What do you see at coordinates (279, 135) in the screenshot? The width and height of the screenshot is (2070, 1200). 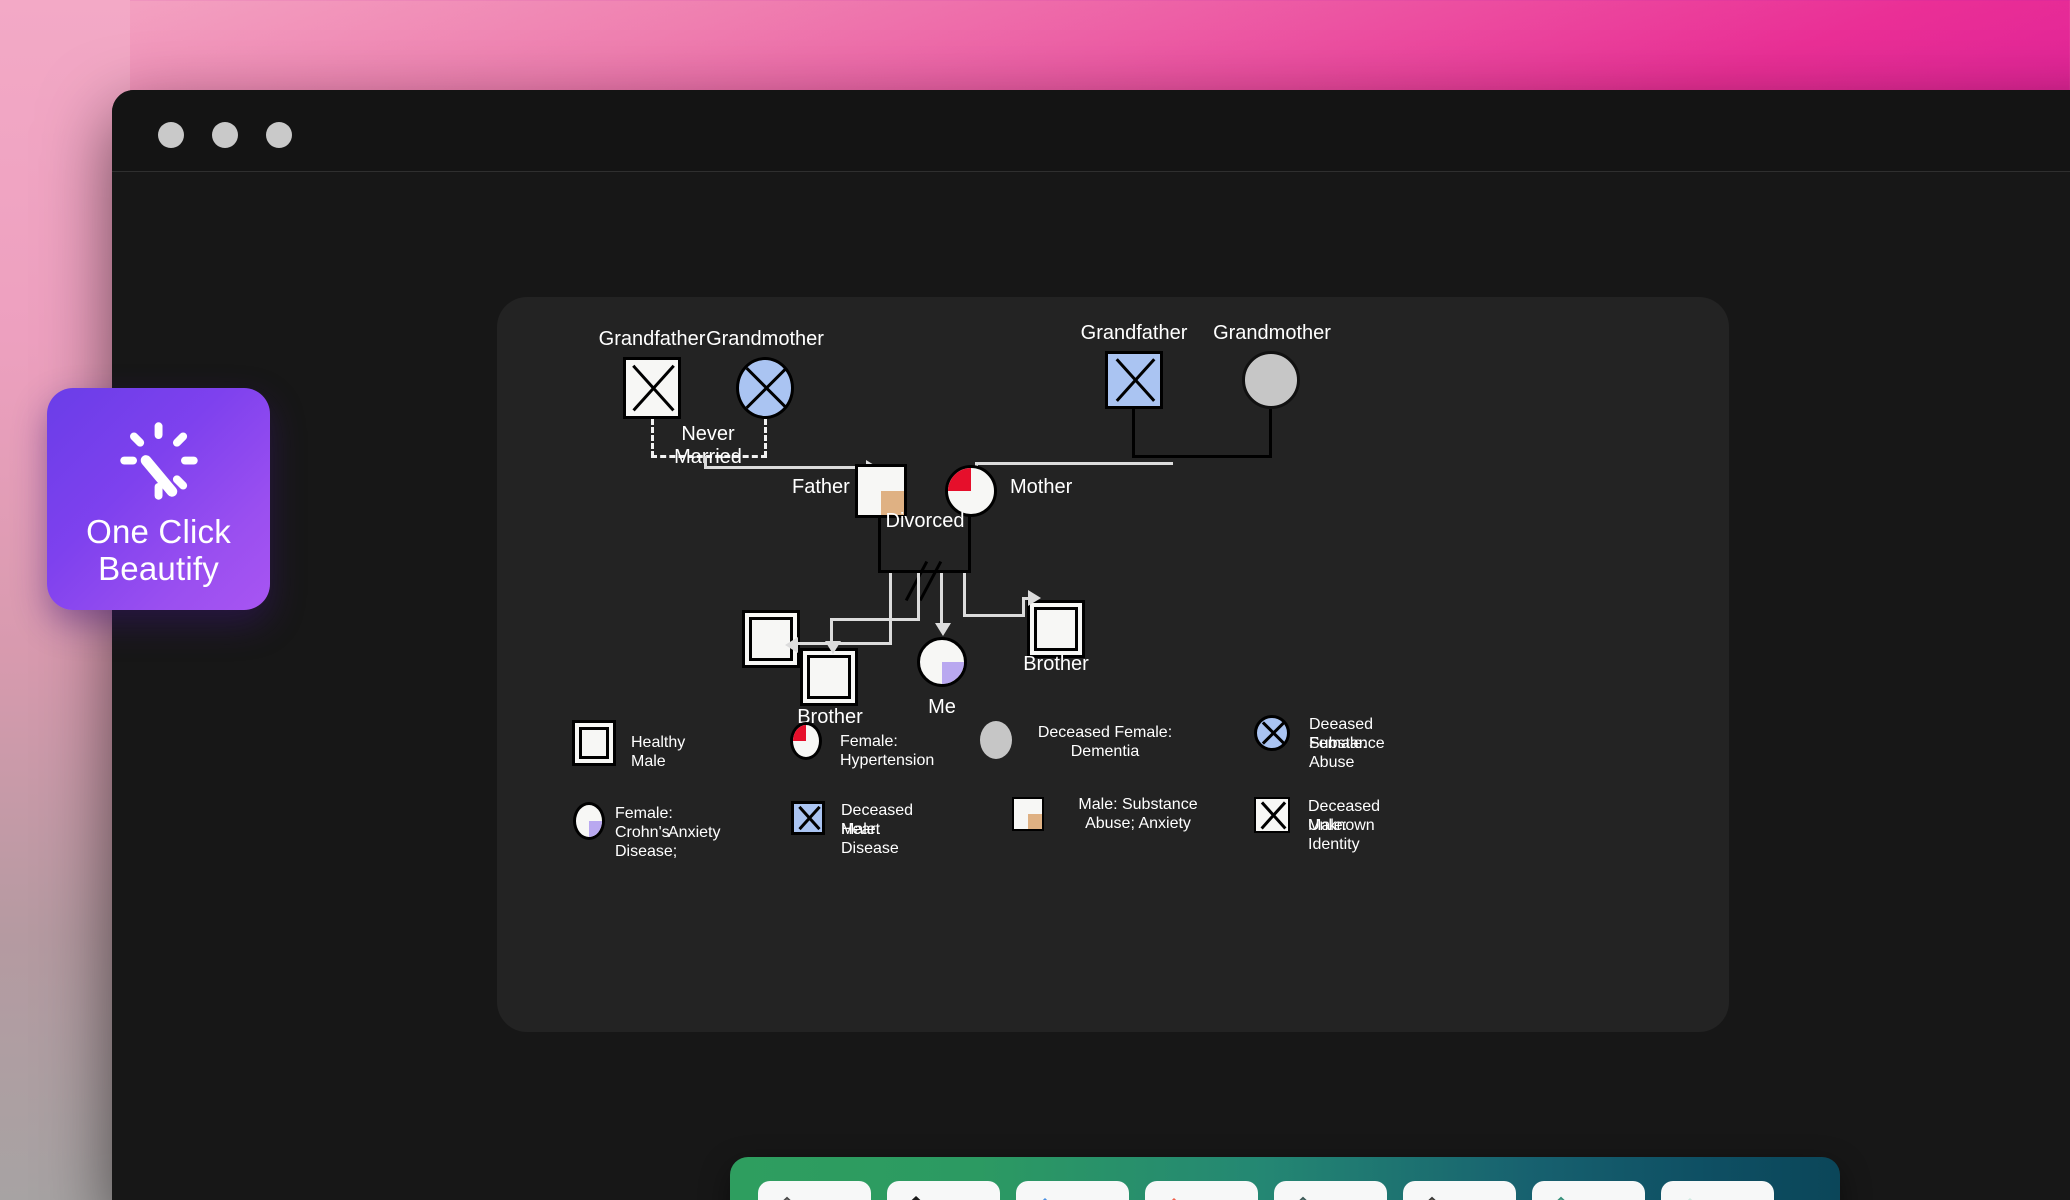 I see `maximize-button-icon` at bounding box center [279, 135].